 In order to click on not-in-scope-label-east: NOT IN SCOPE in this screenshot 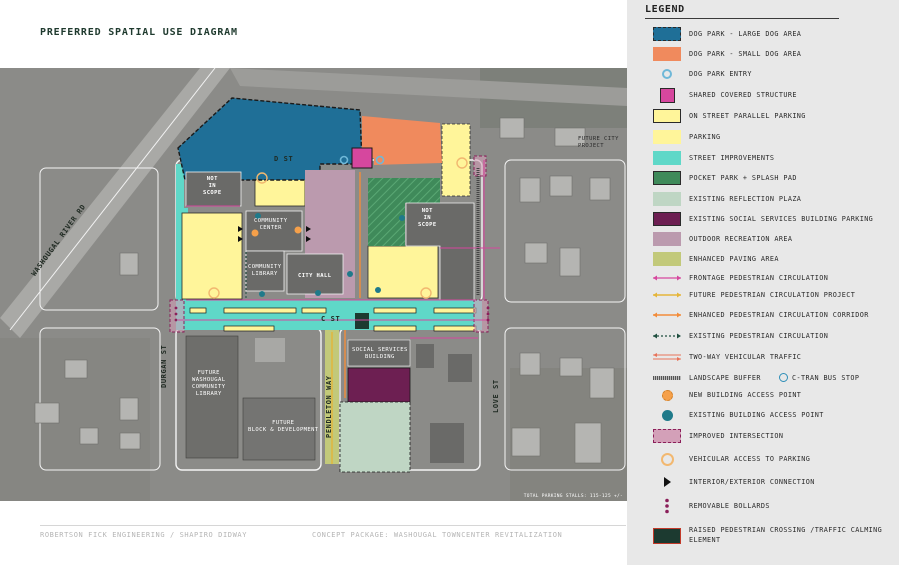, I will do `click(427, 218)`.